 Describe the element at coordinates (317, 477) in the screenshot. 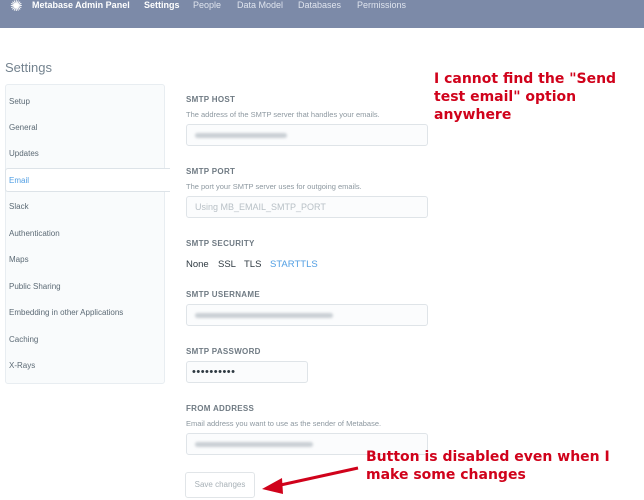

I see `arrow-line` at that location.